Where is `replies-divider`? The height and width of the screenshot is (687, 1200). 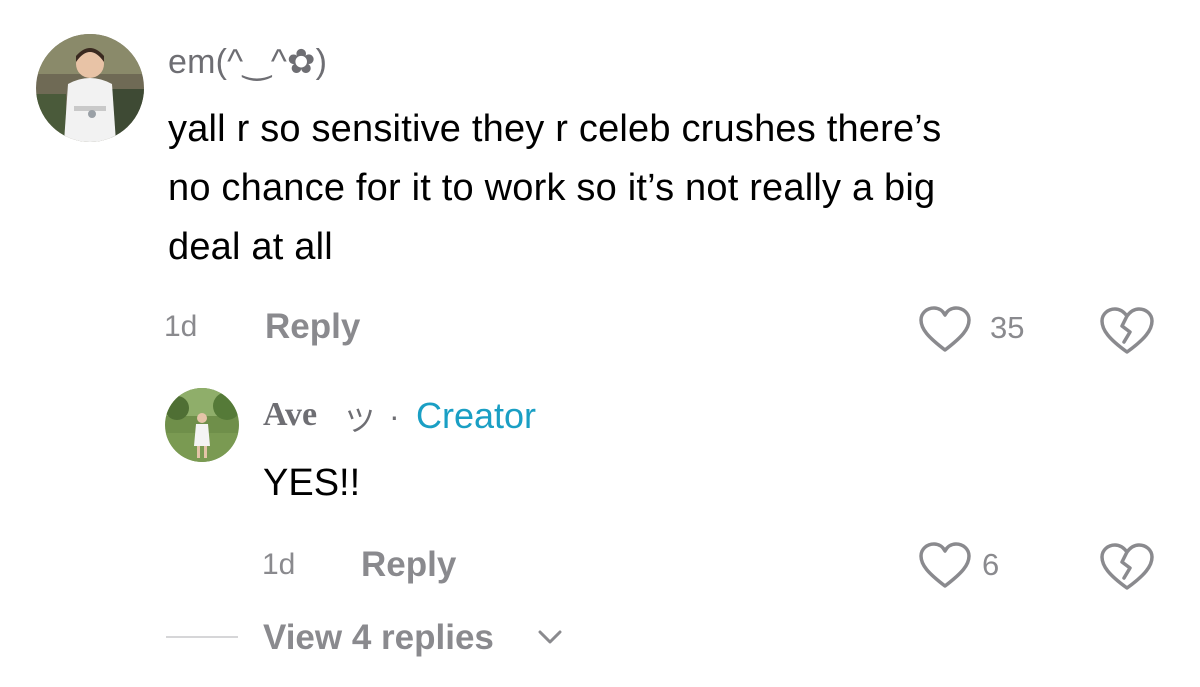
replies-divider is located at coordinates (202, 637).